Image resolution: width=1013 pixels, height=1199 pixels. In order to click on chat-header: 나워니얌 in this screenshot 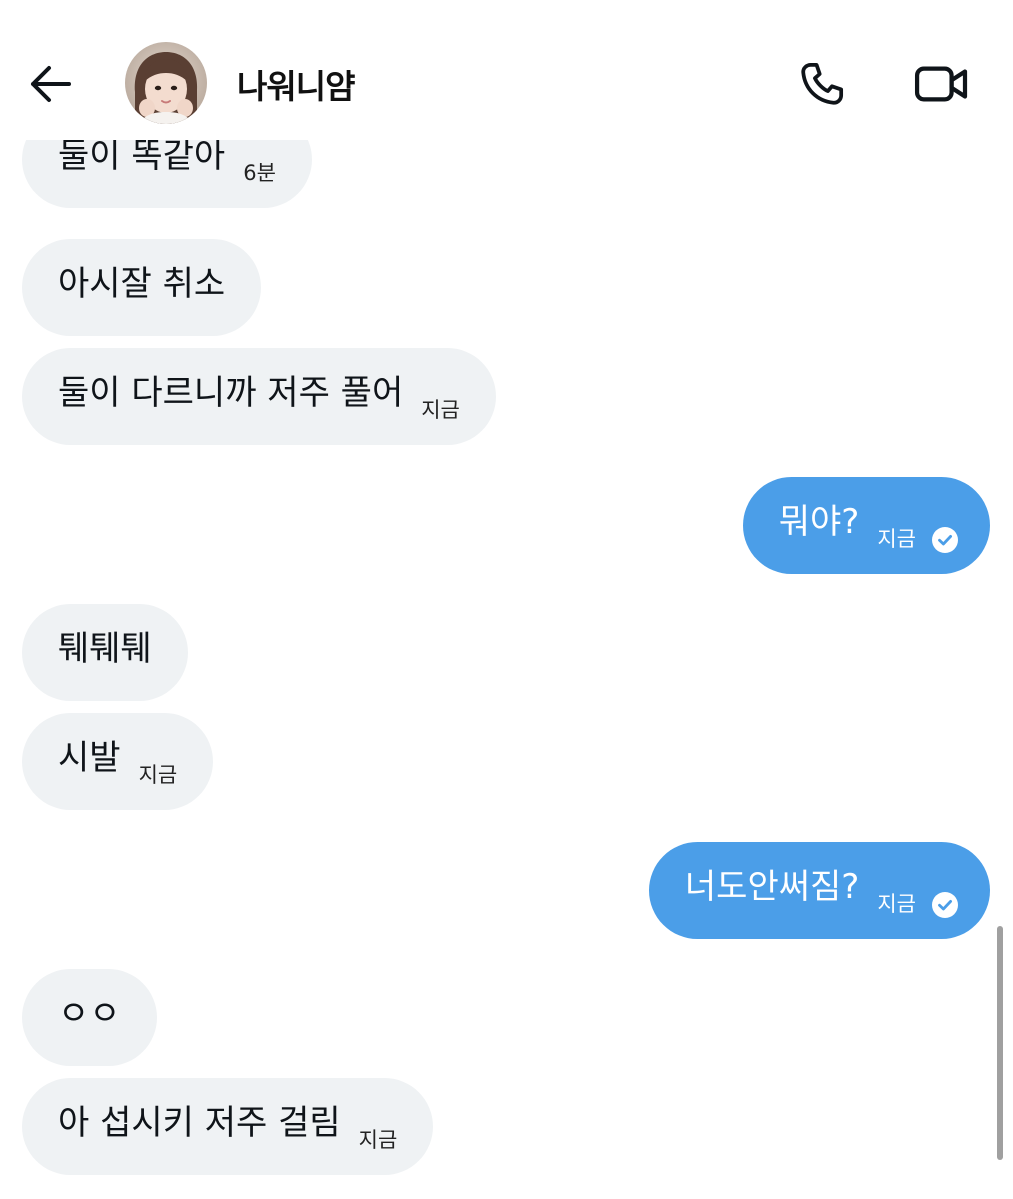, I will do `click(506, 70)`.